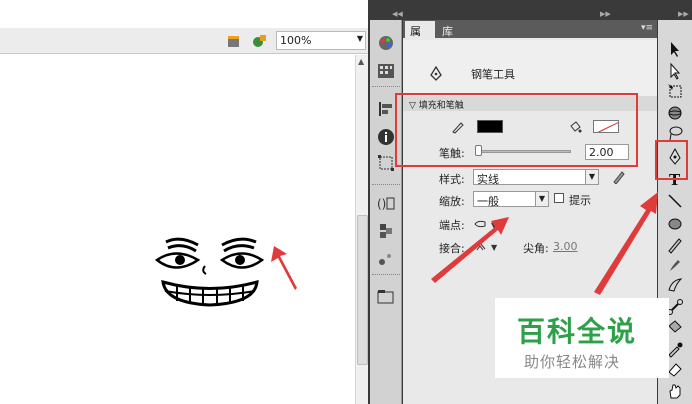 The width and height of the screenshot is (692, 404). I want to click on panel-icon-column: (), so click(386, 212).